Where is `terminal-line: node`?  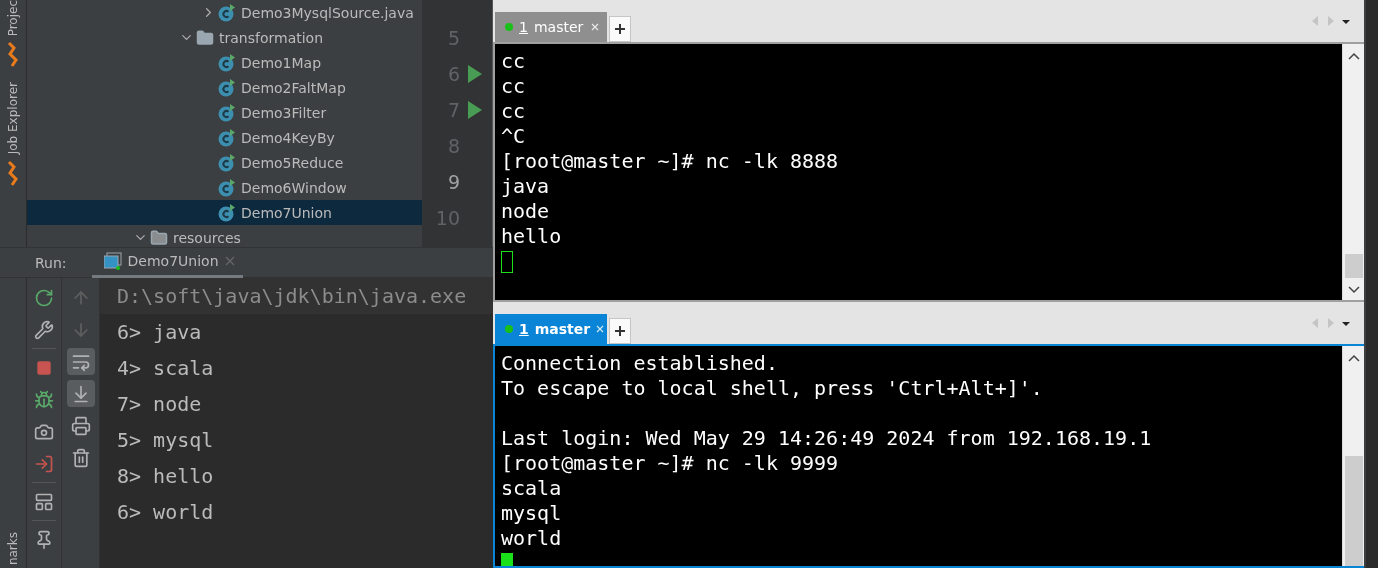 terminal-line: node is located at coordinates (526, 211).